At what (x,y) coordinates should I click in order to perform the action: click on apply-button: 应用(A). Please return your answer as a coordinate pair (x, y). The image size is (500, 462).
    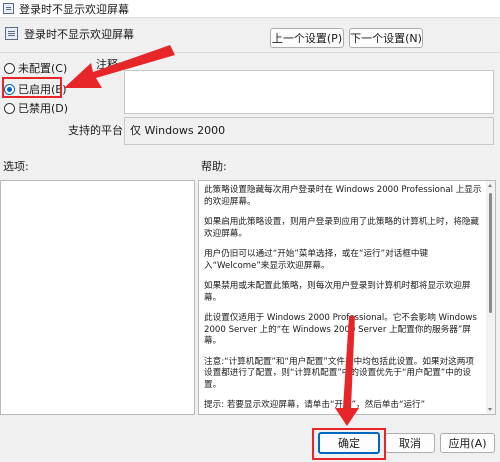
    Looking at the image, I should click on (467, 443).